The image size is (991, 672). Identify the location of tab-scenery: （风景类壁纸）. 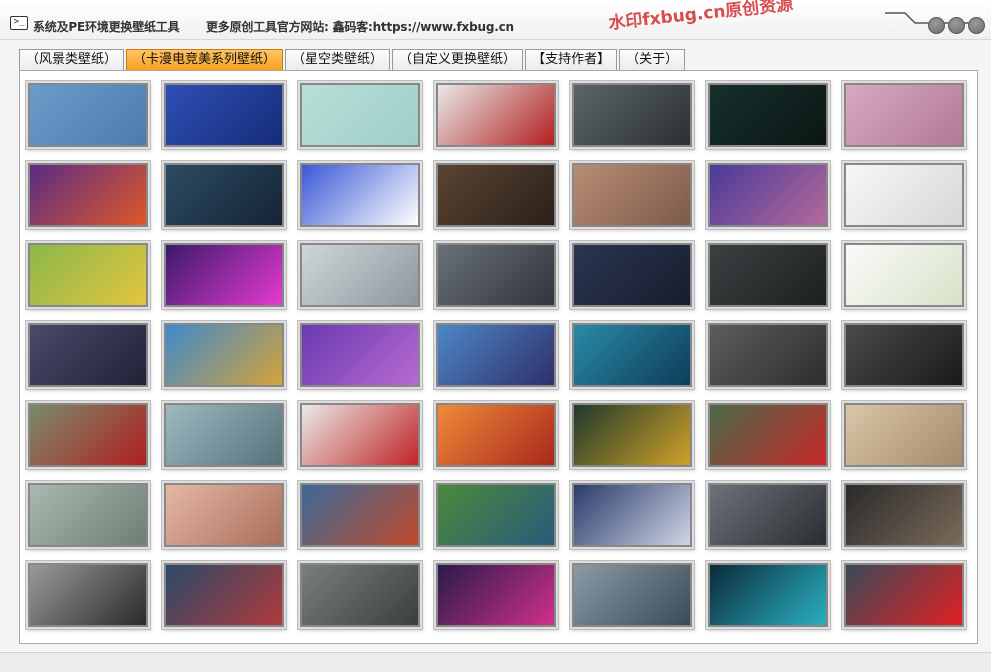
(72, 59).